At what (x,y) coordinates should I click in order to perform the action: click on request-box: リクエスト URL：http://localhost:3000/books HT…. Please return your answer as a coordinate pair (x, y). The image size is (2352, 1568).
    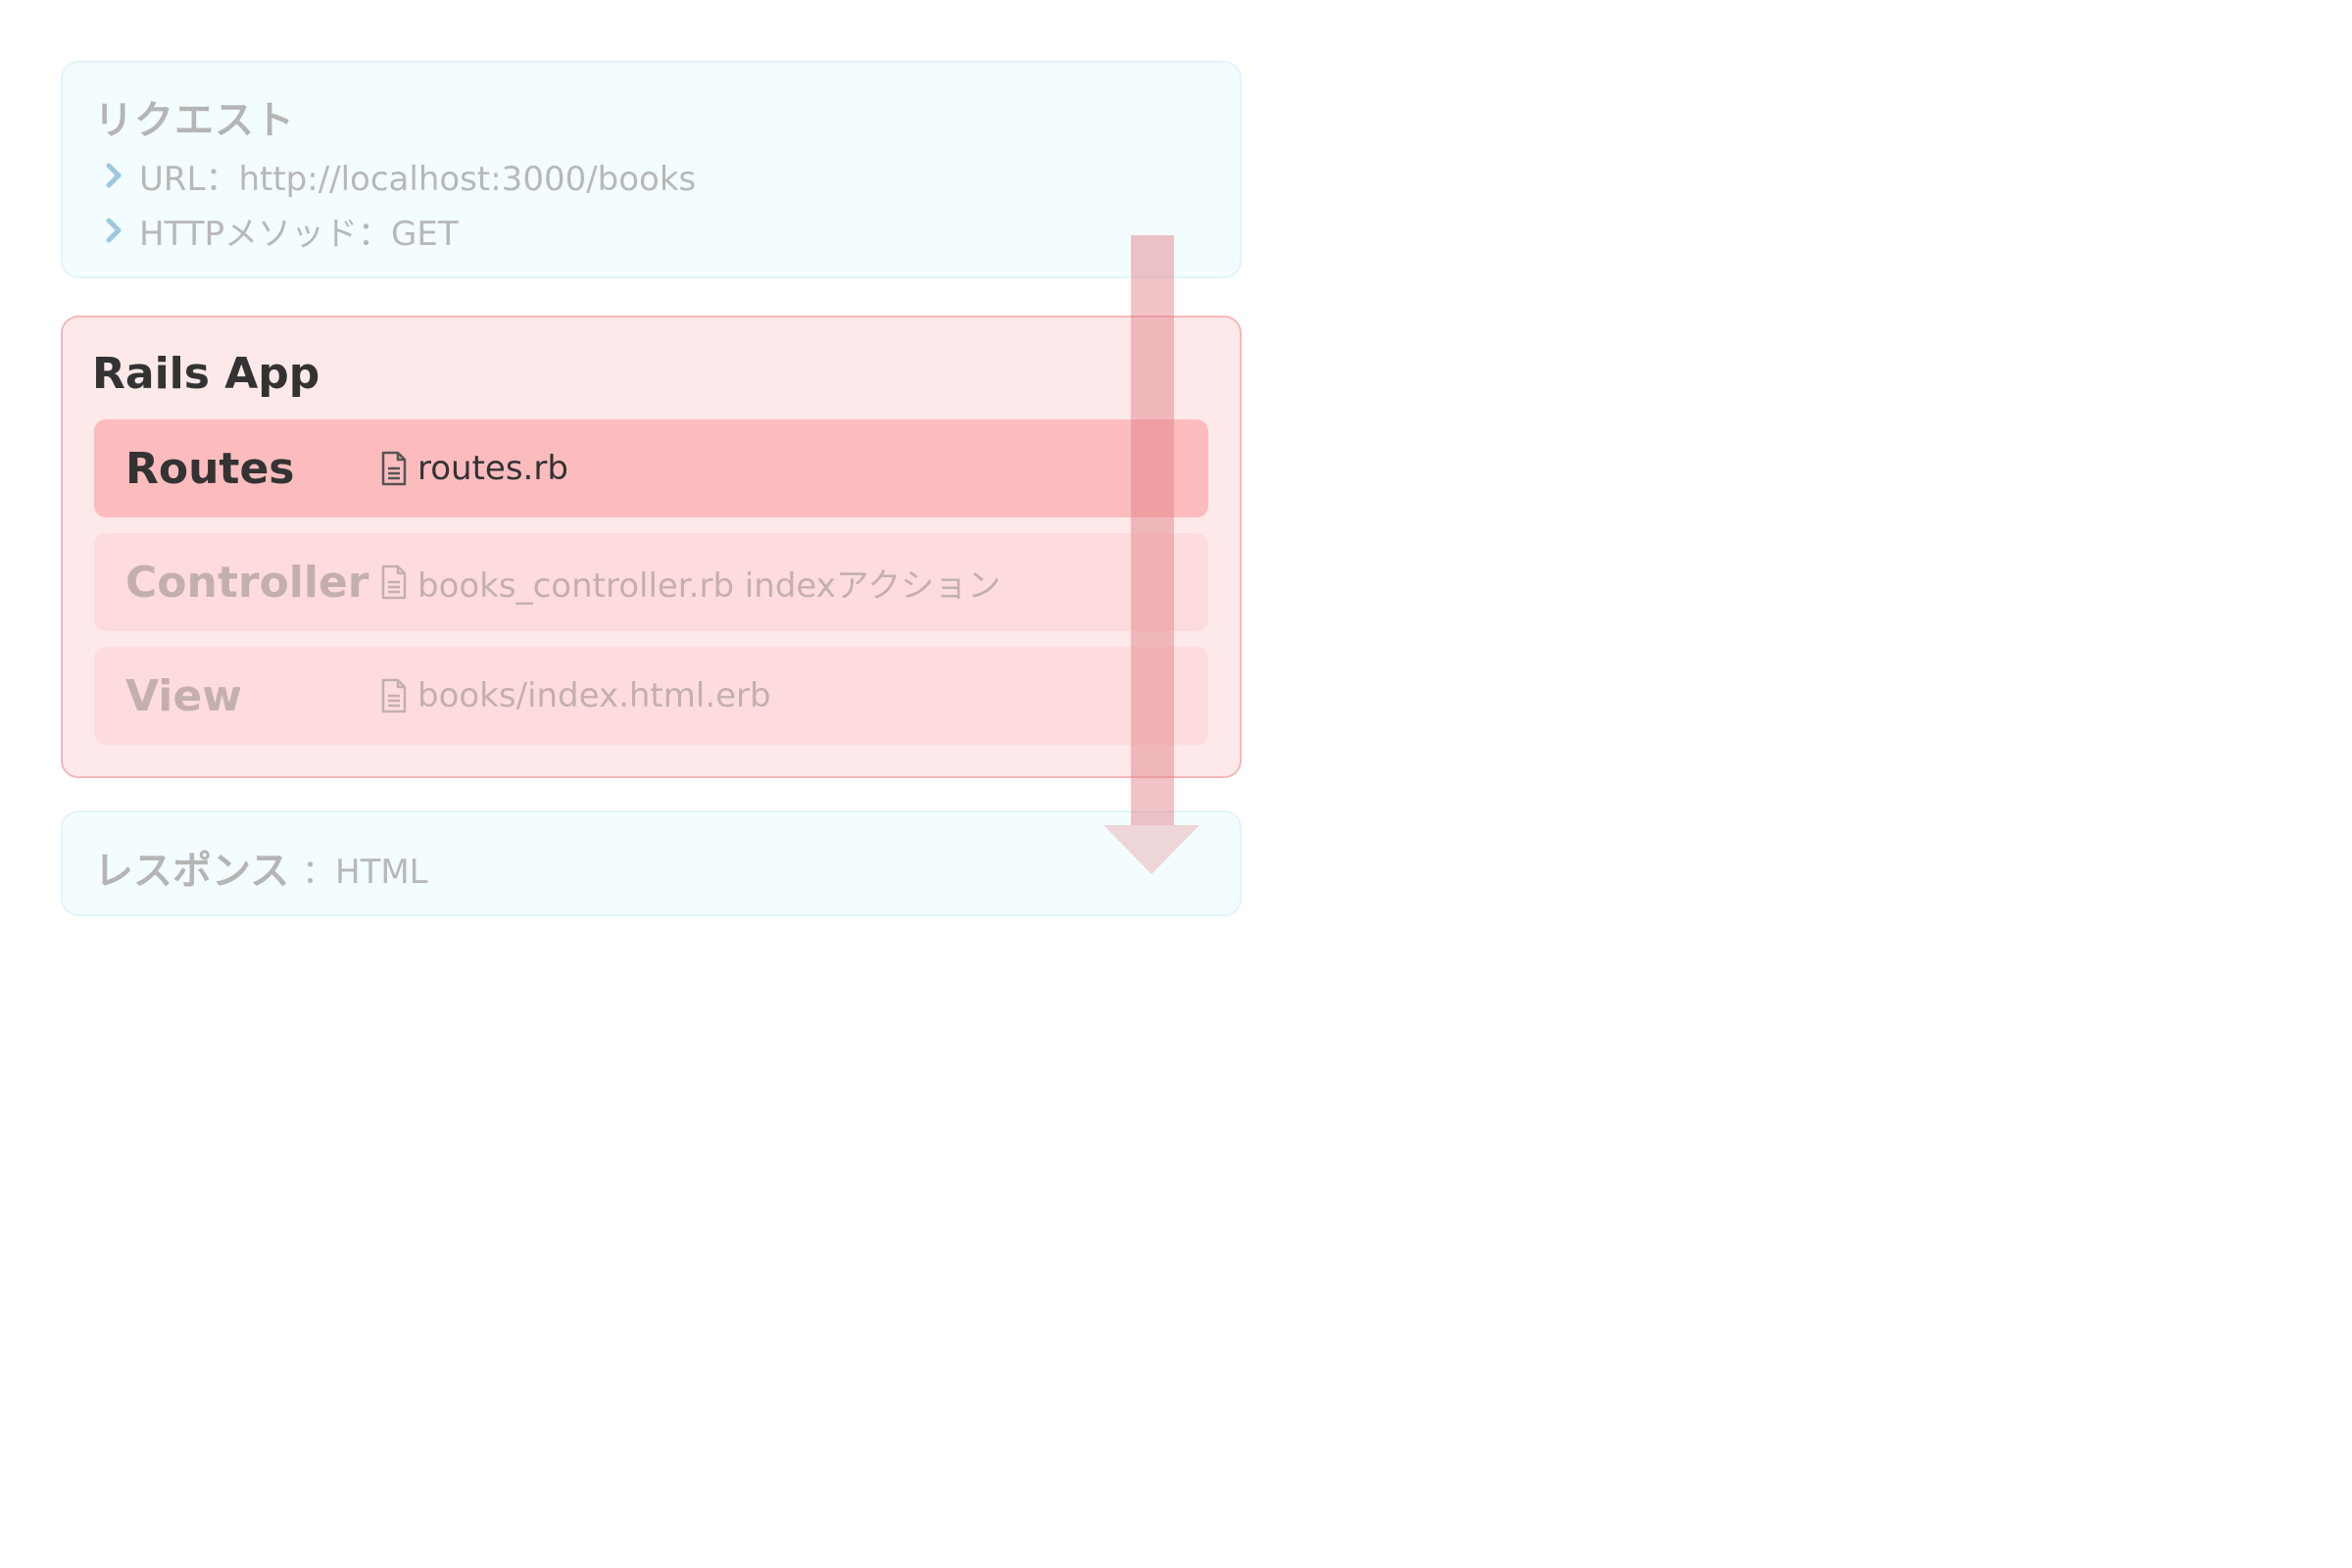
    Looking at the image, I should click on (651, 169).